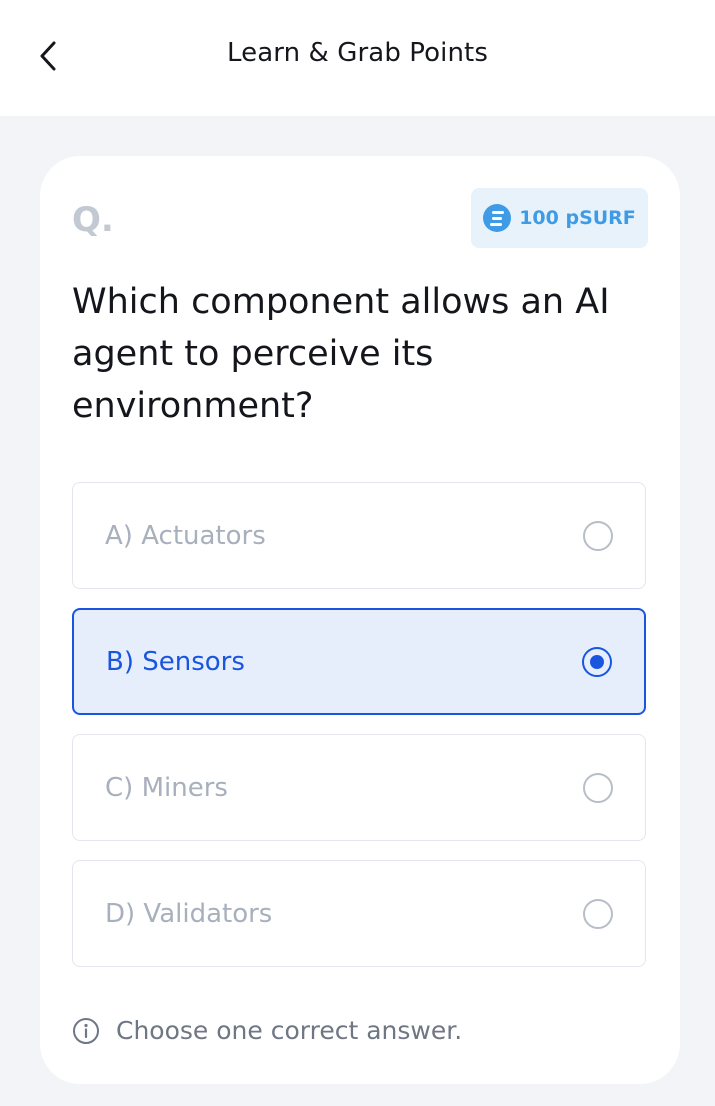 The height and width of the screenshot is (1106, 715). What do you see at coordinates (497, 218) in the screenshot?
I see `psurf-token-icon` at bounding box center [497, 218].